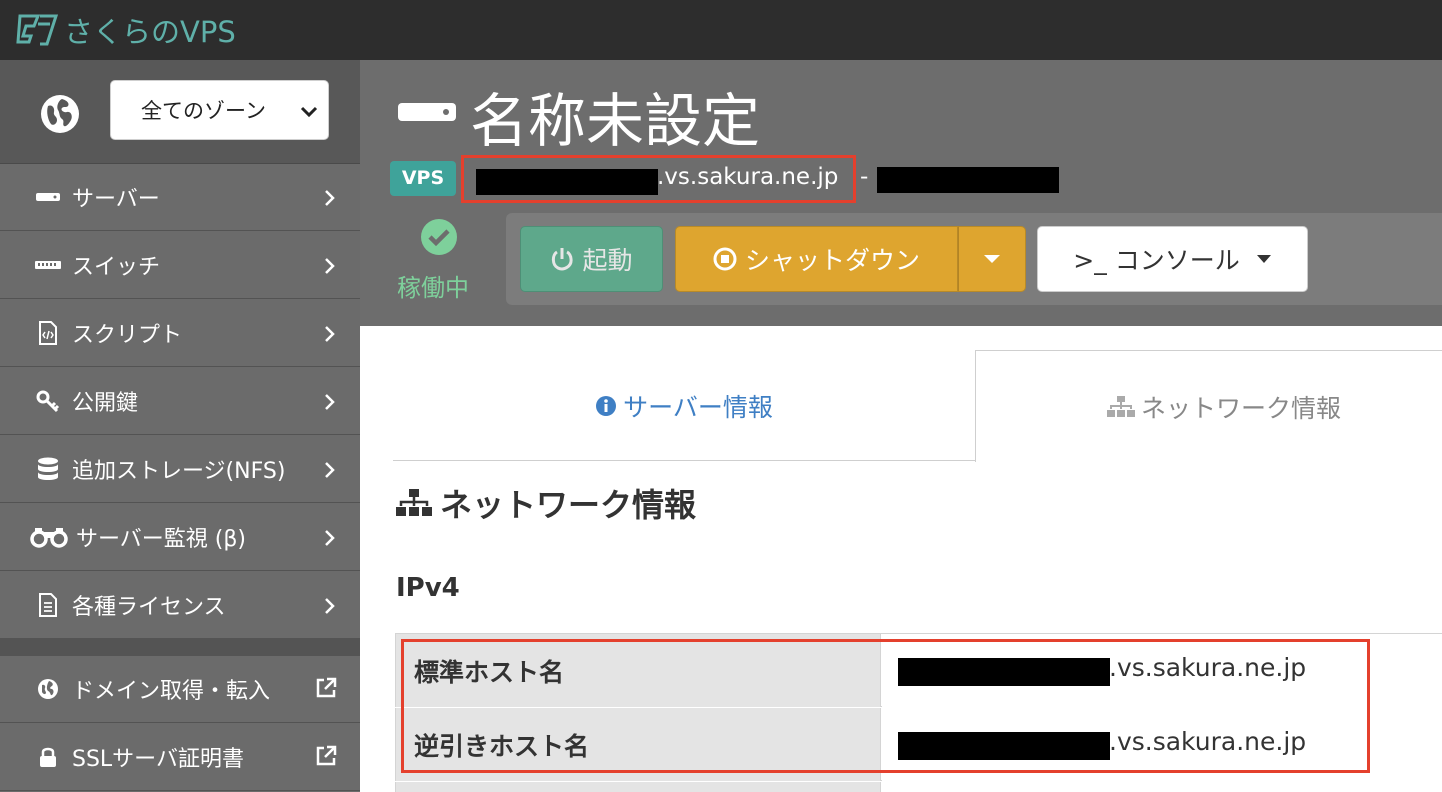 This screenshot has width=1442, height=792. I want to click on table-row: 標準ホスト名 .vs.sakura.ne.jp, so click(918, 670).